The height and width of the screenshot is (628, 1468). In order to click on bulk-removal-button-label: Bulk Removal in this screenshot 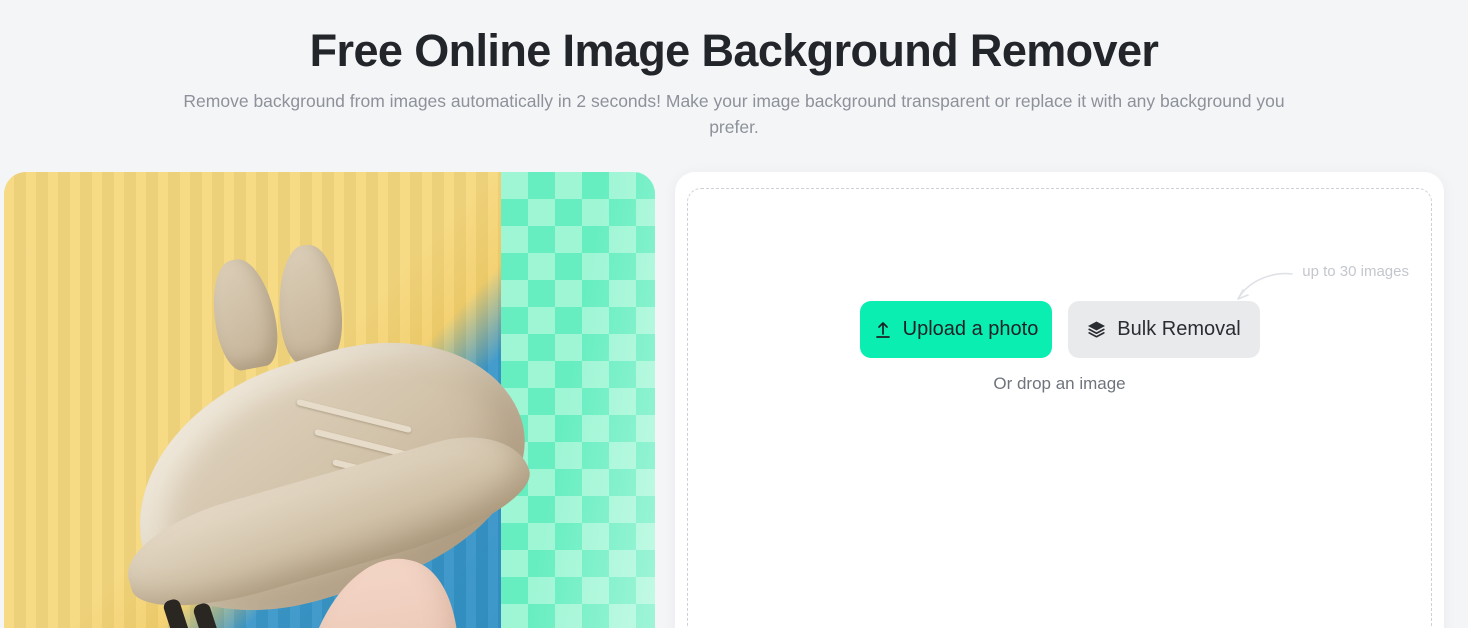, I will do `click(1179, 329)`.